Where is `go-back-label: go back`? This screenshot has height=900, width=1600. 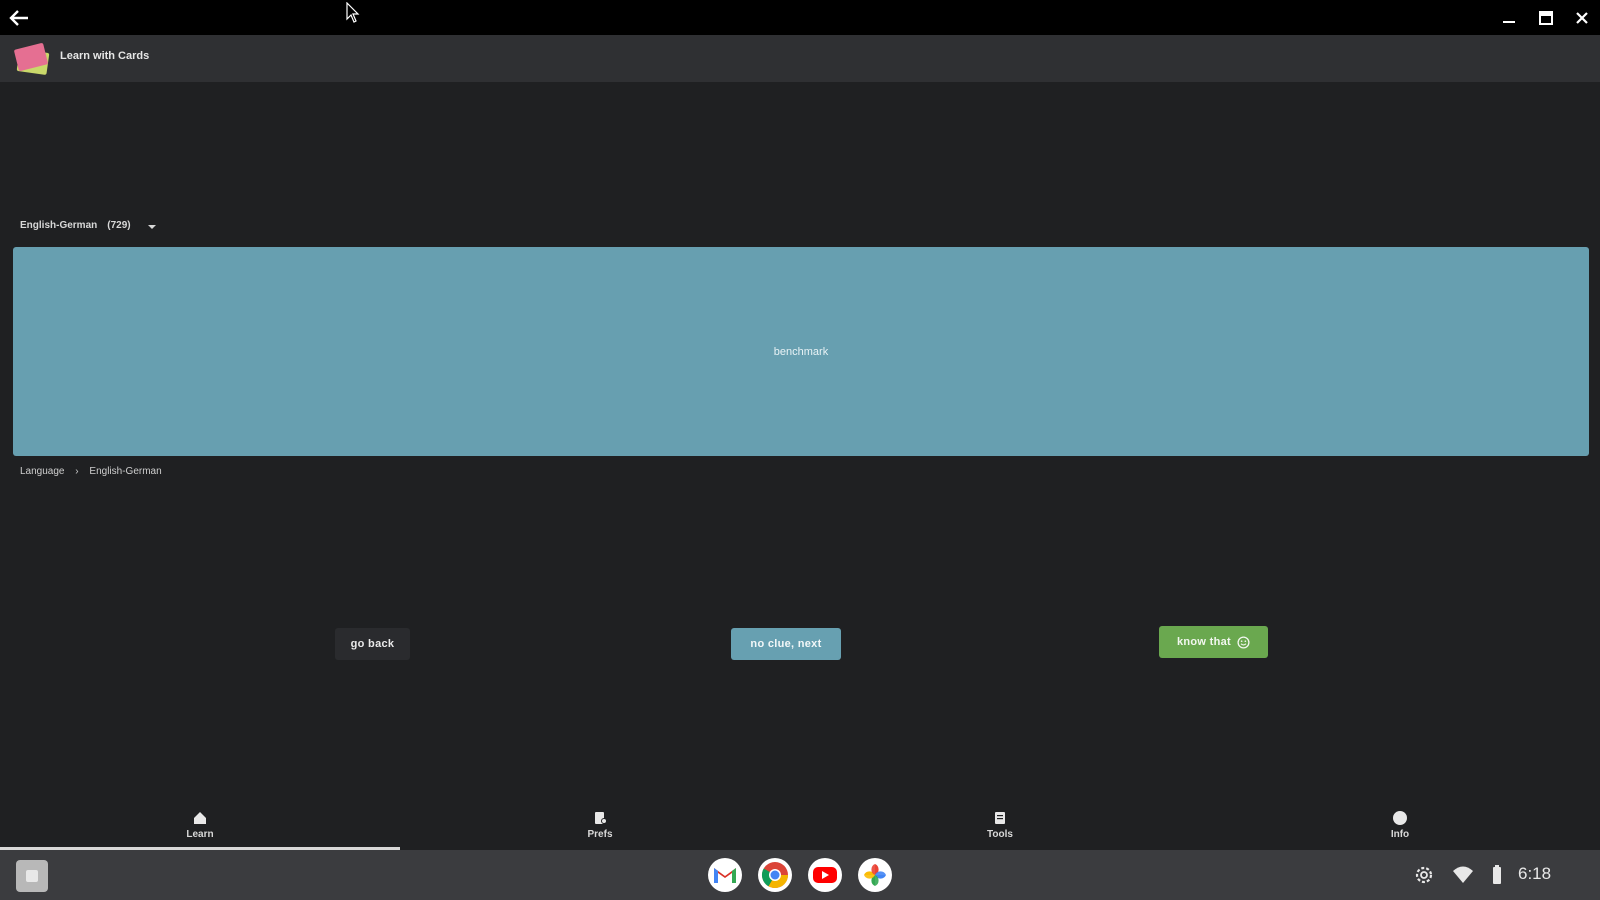 go-back-label: go back is located at coordinates (372, 644).